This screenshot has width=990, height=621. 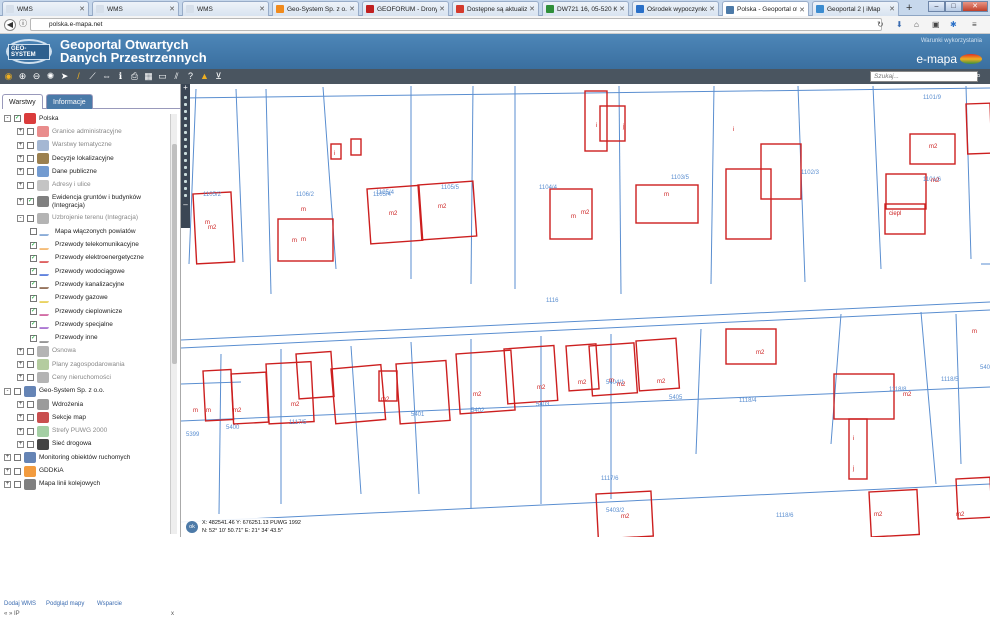 What do you see at coordinates (190, 76) in the screenshot?
I see `route-icon: ?` at bounding box center [190, 76].